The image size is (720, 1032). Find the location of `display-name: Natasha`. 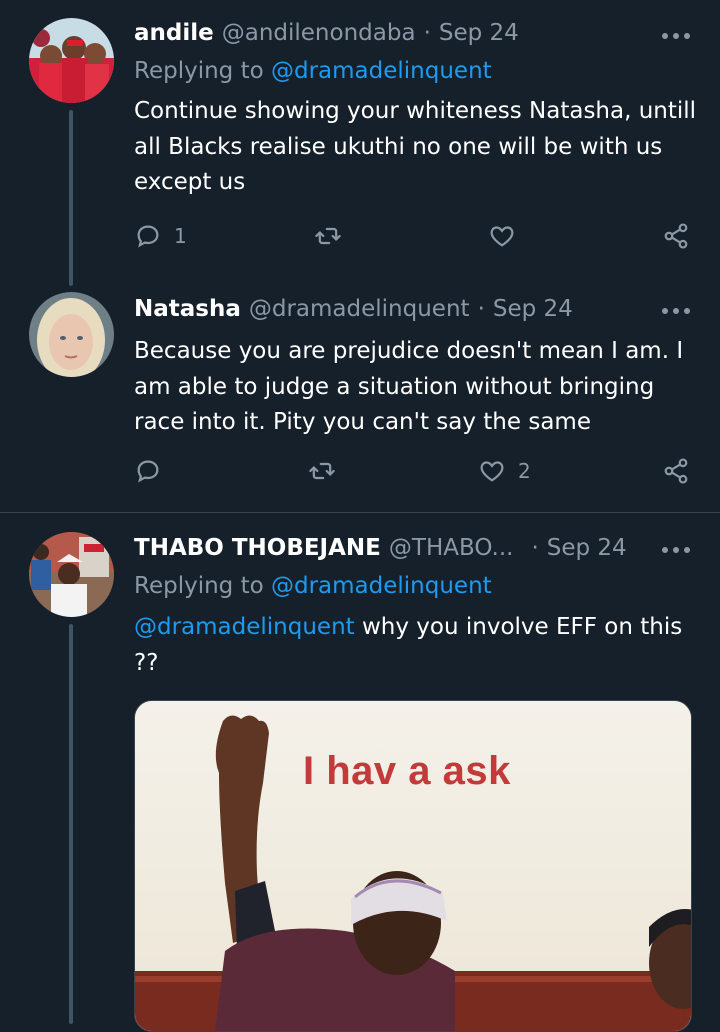

display-name: Natasha is located at coordinates (187, 309).